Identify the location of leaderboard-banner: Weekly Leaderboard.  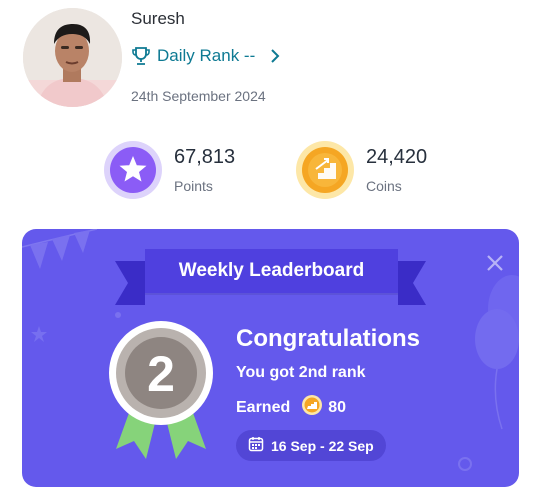
(271, 271).